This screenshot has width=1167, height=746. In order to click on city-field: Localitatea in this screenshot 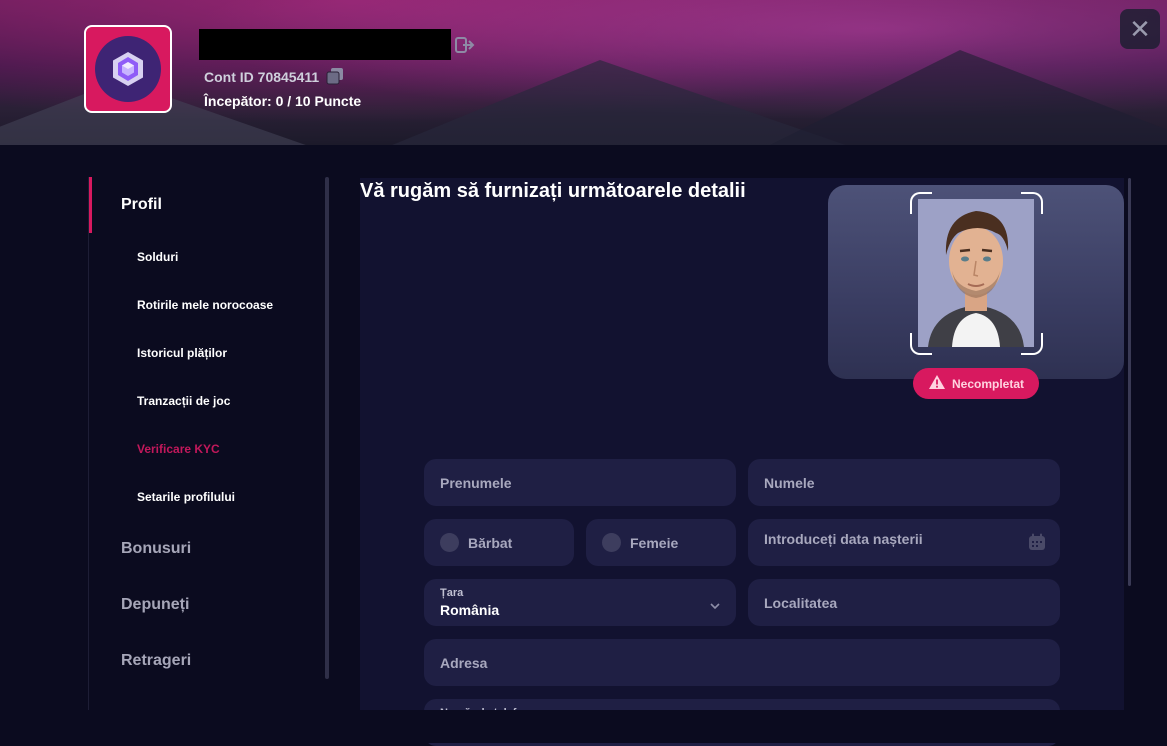, I will do `click(904, 602)`.